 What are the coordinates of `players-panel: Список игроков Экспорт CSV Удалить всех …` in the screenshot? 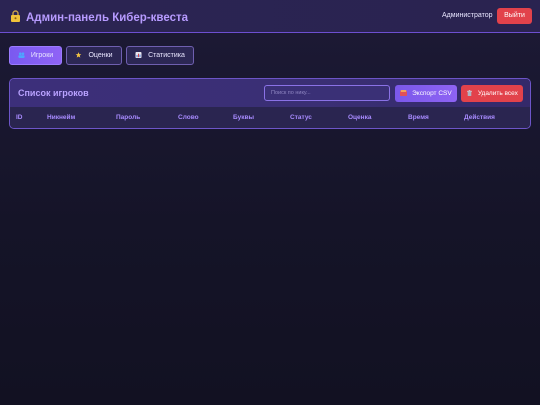 It's located at (270, 103).